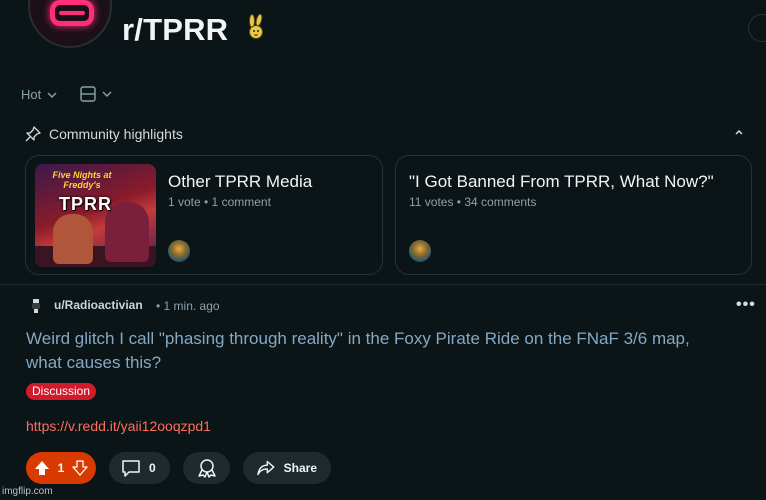  What do you see at coordinates (739, 132) in the screenshot?
I see `chevron-up-icon` at bounding box center [739, 132].